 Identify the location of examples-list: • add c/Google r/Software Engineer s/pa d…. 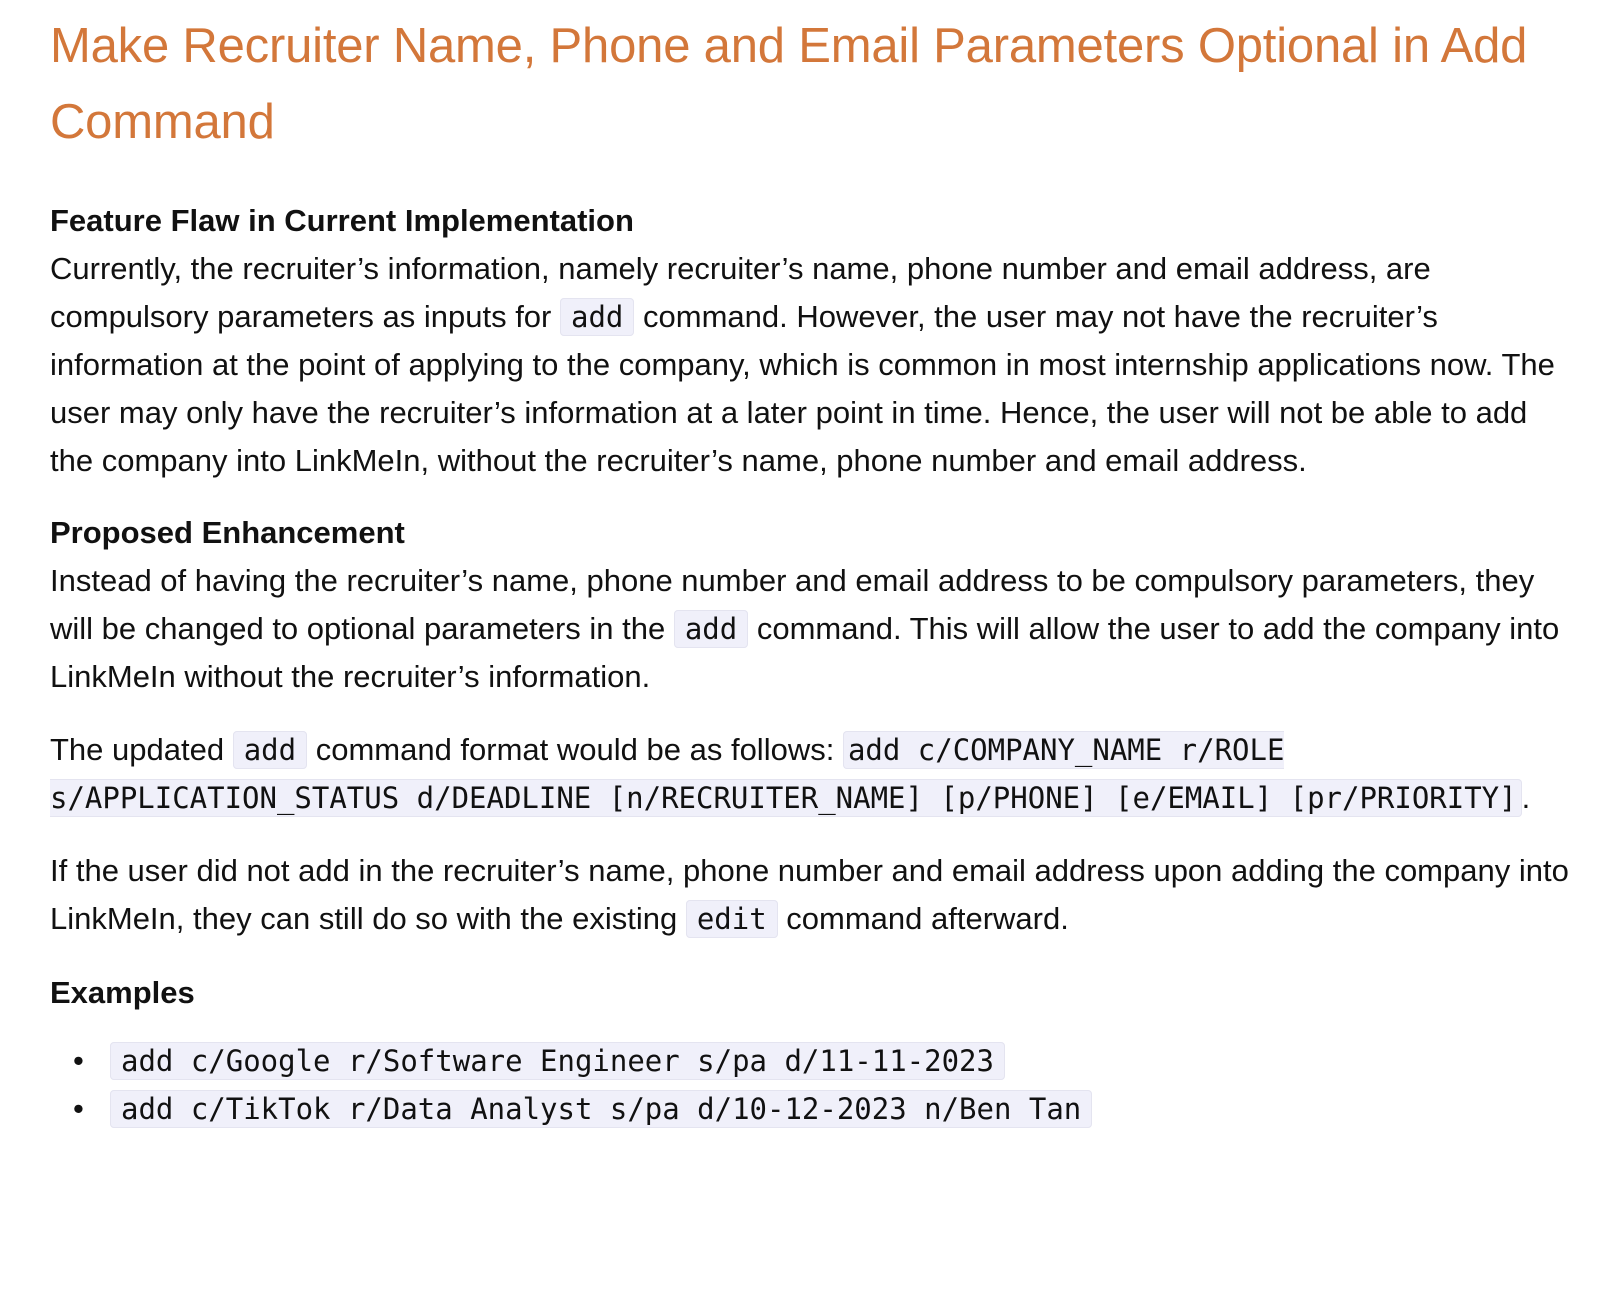
(811, 1085).